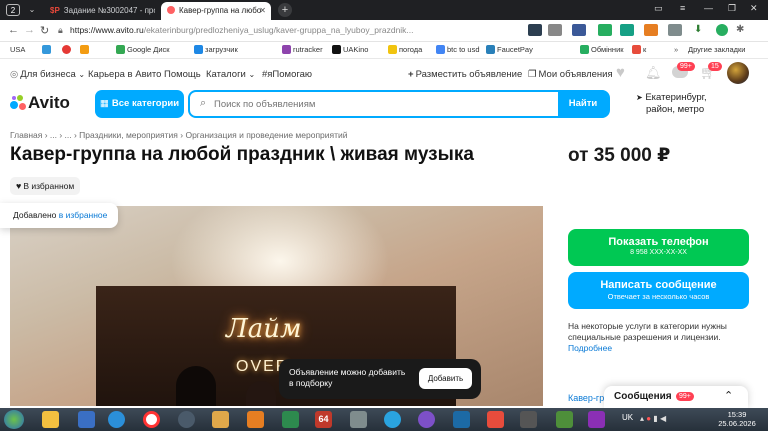 Image resolution: width=768 pixels, height=431 pixels. What do you see at coordinates (116, 419) in the screenshot?
I see `internet-explorer-icon` at bounding box center [116, 419].